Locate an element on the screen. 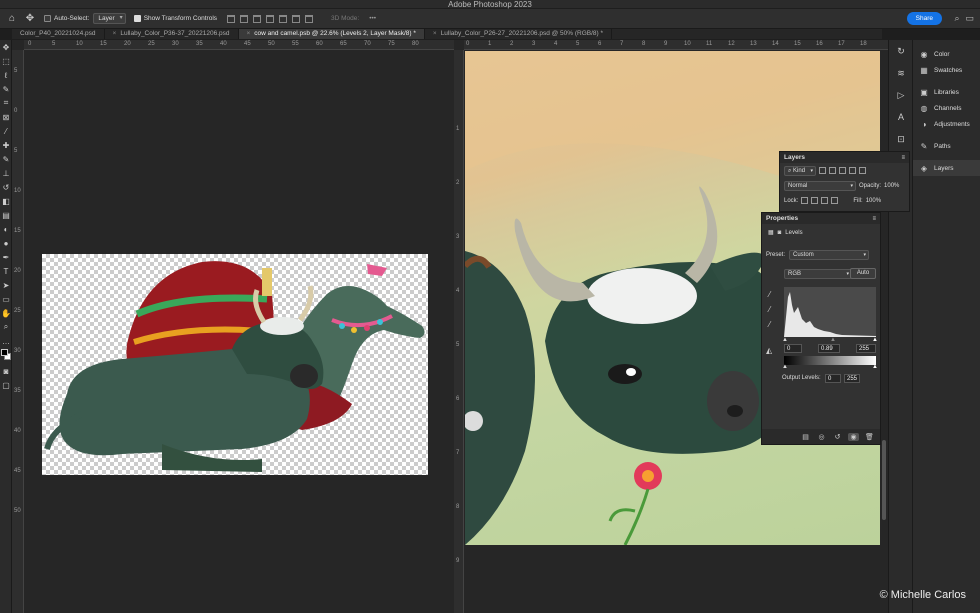 This screenshot has width=980, height=613. filter-pixel-icon is located at coordinates (823, 170).